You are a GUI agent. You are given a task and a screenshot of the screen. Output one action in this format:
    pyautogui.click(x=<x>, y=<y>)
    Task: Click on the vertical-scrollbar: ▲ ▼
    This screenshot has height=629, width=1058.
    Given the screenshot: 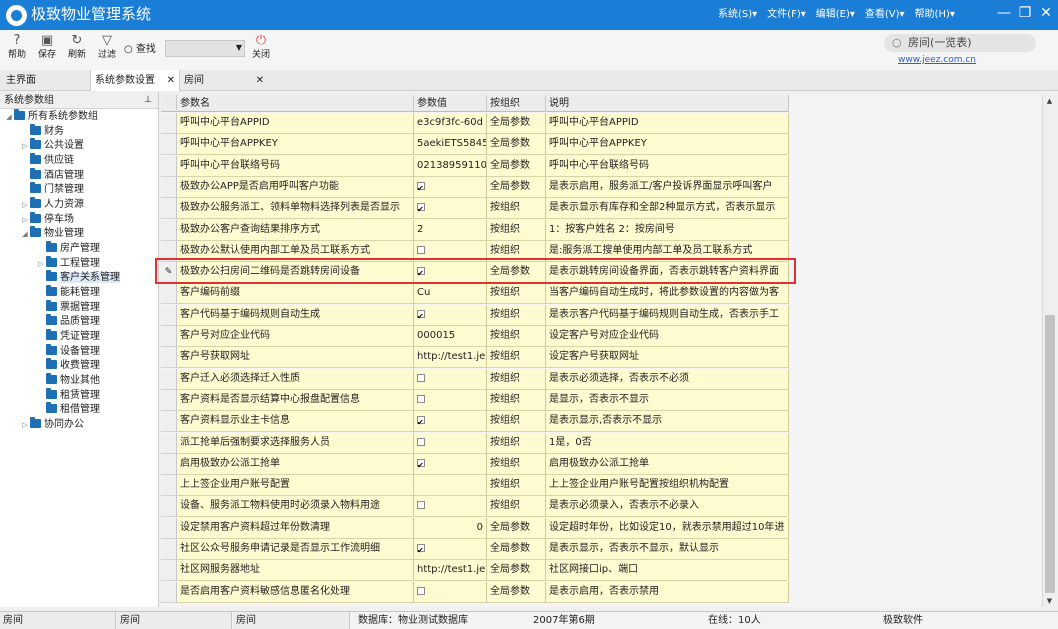 What is the action you would take?
    pyautogui.click(x=1049, y=351)
    